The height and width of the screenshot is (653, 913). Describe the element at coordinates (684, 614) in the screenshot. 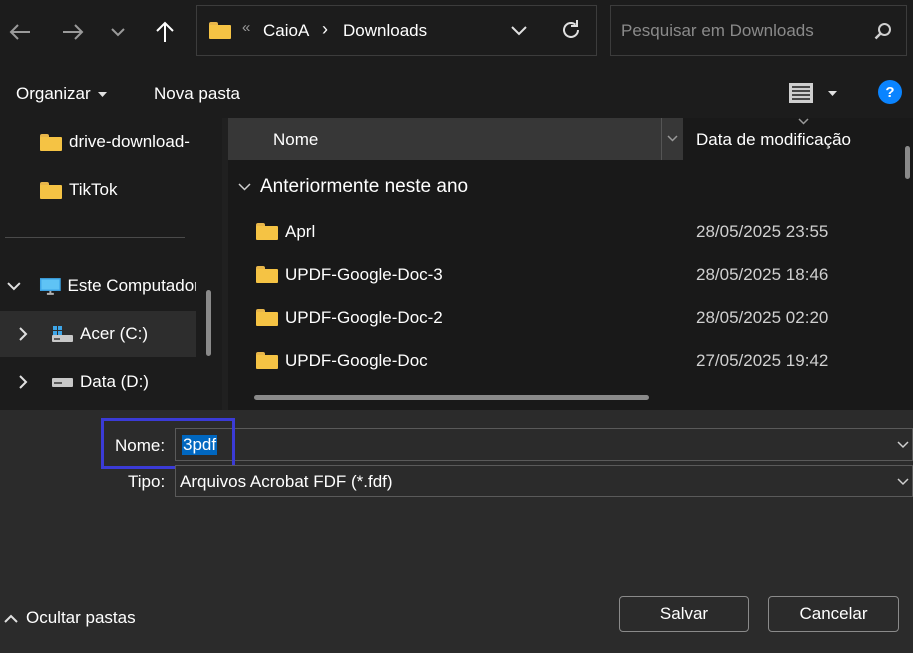

I see `save-button: Salvar` at that location.